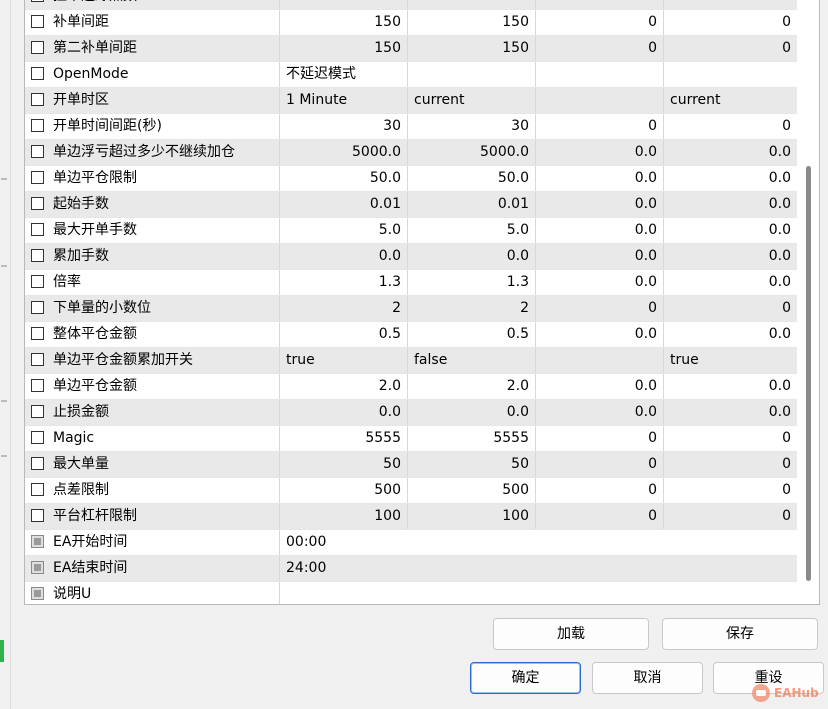 The image size is (828, 709). Describe the element at coordinates (472, 490) in the screenshot. I see `start-cell: 500` at that location.